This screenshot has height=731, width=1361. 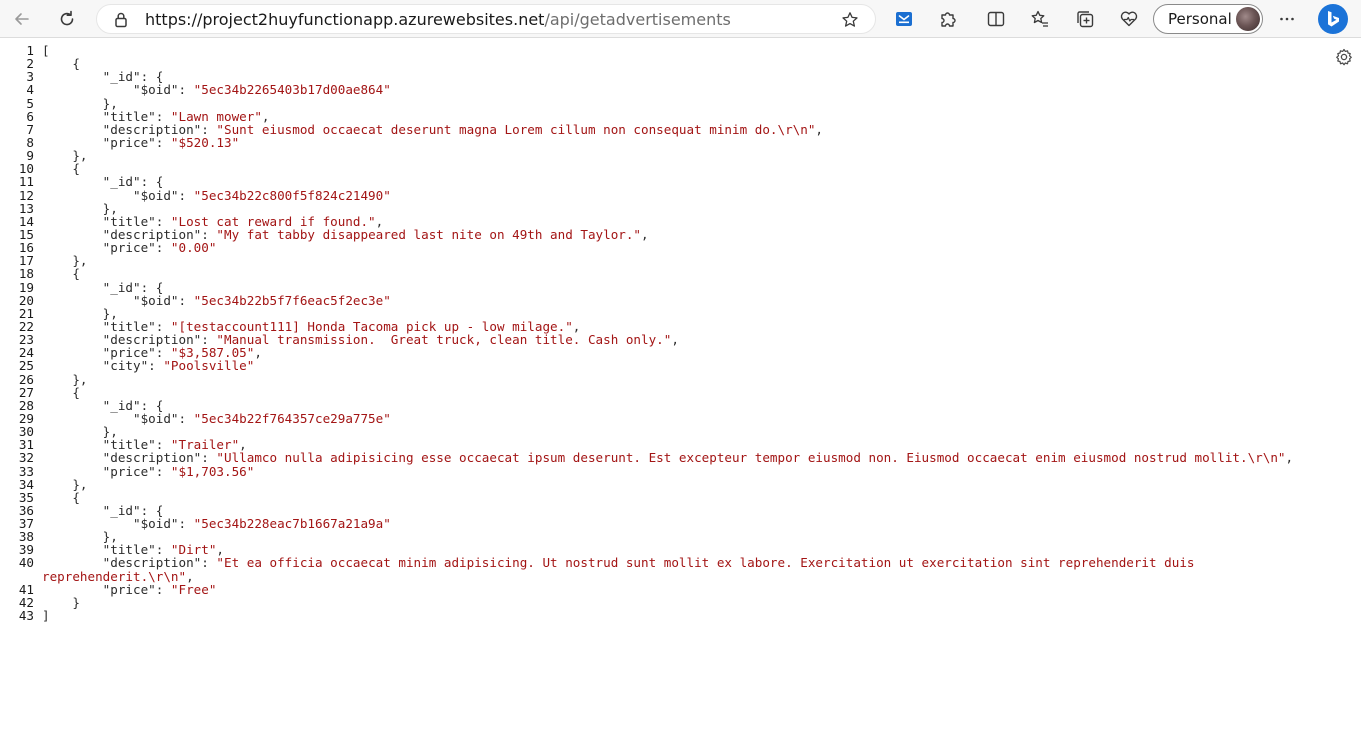 I want to click on json-line: "price": "$1,703.56", so click(x=692, y=471).